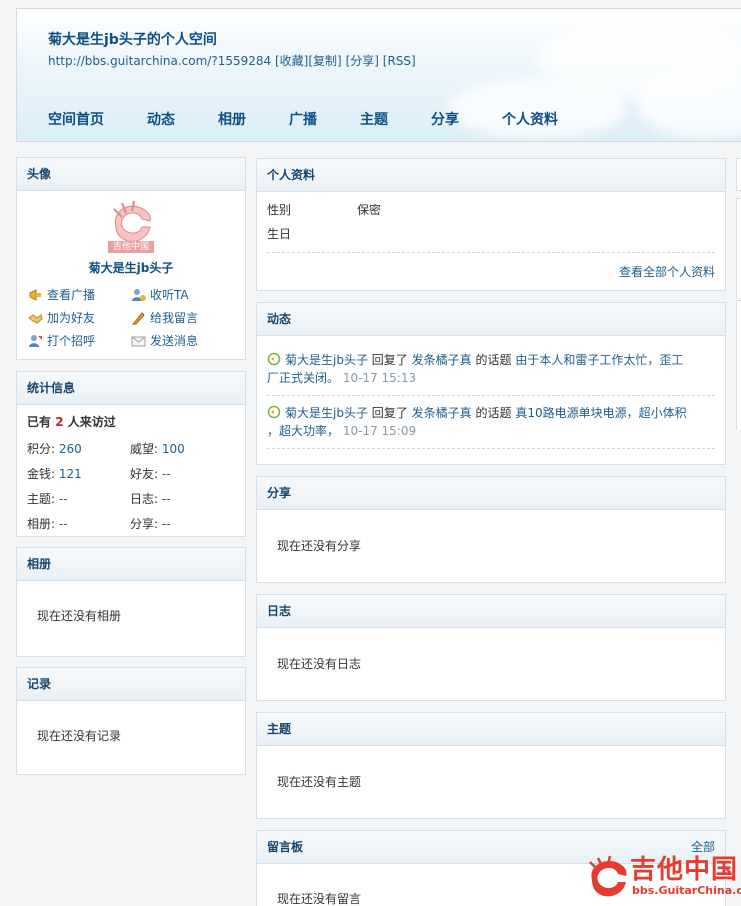 This screenshot has width=741, height=906. What do you see at coordinates (161, 119) in the screenshot?
I see `nav-feed: 动态` at bounding box center [161, 119].